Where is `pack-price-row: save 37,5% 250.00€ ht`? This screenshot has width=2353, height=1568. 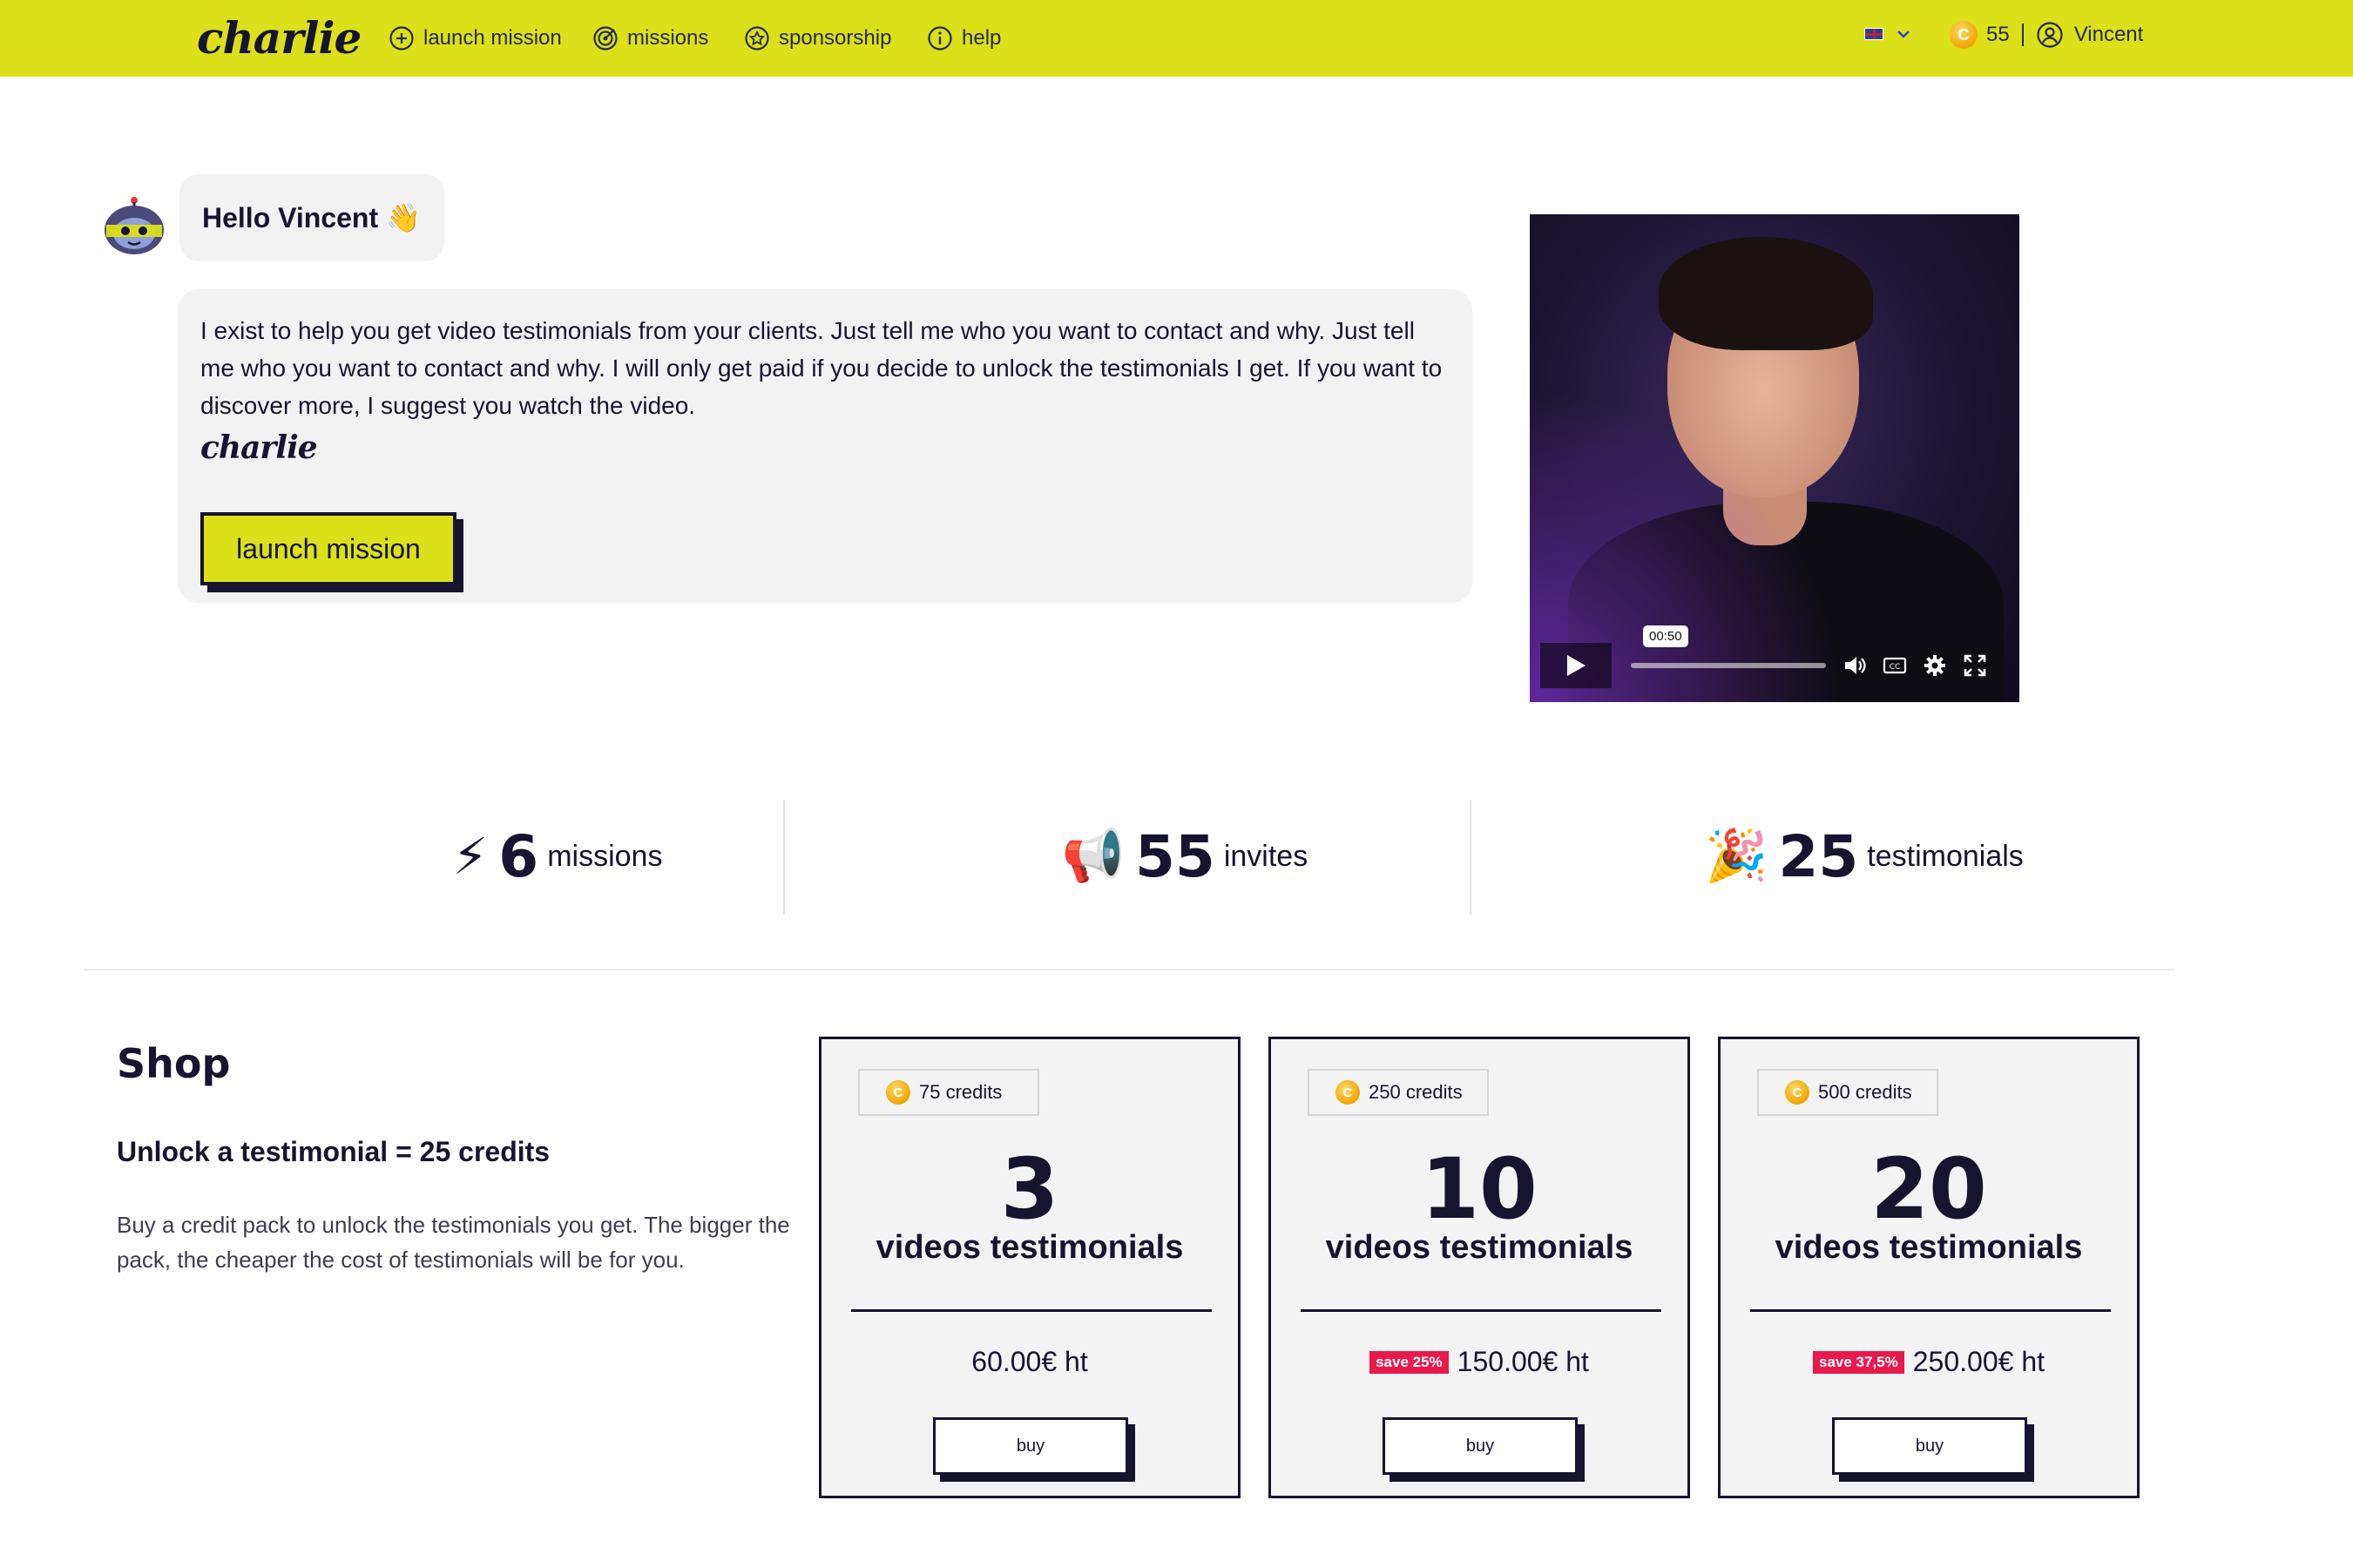
pack-price-row: save 37,5% 250.00€ ht is located at coordinates (1929, 1362).